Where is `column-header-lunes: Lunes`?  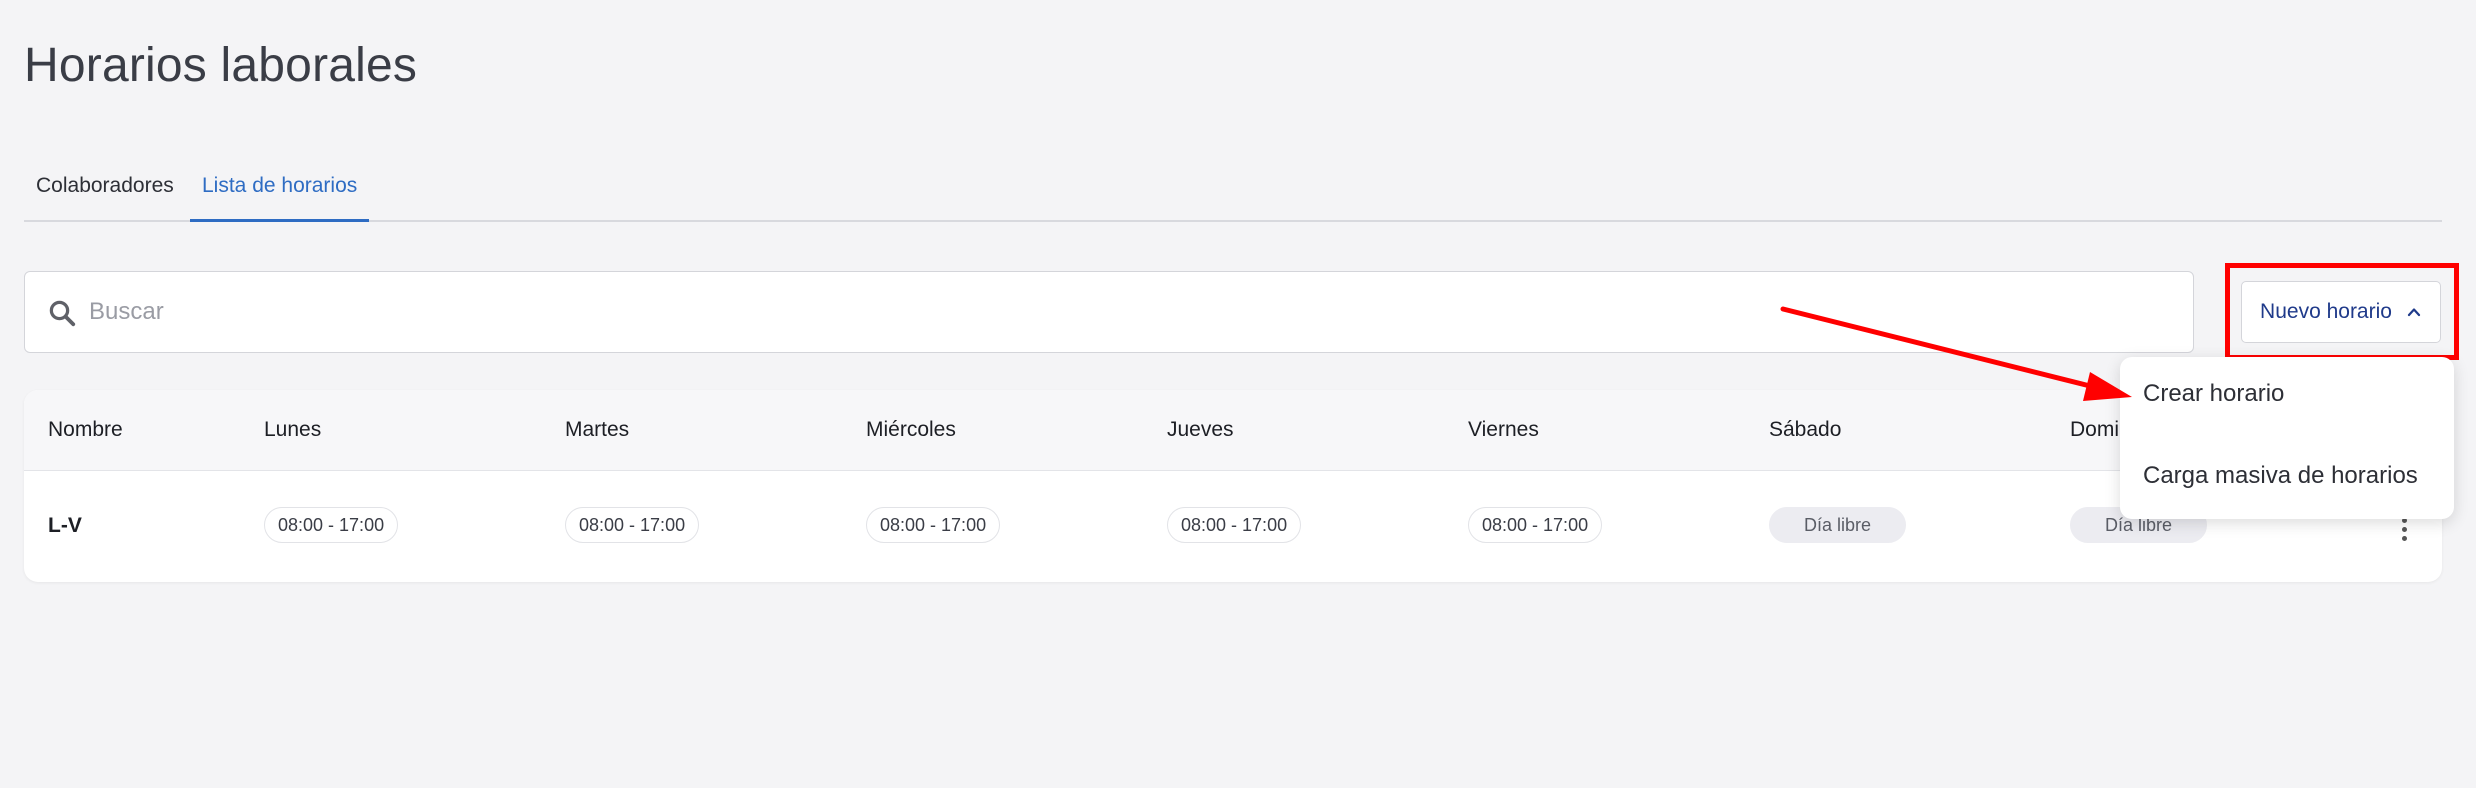
column-header-lunes: Lunes is located at coordinates (293, 429).